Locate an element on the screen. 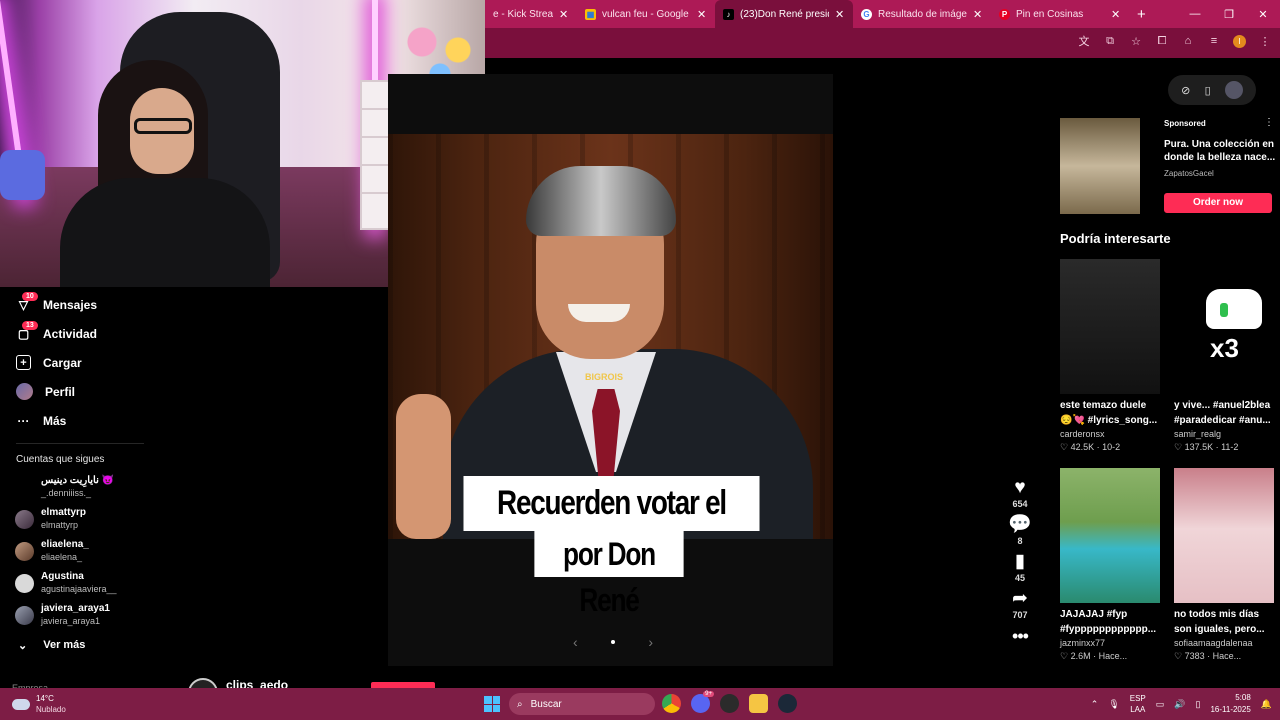  language-indicator: ESP LAA is located at coordinates (1138, 704).